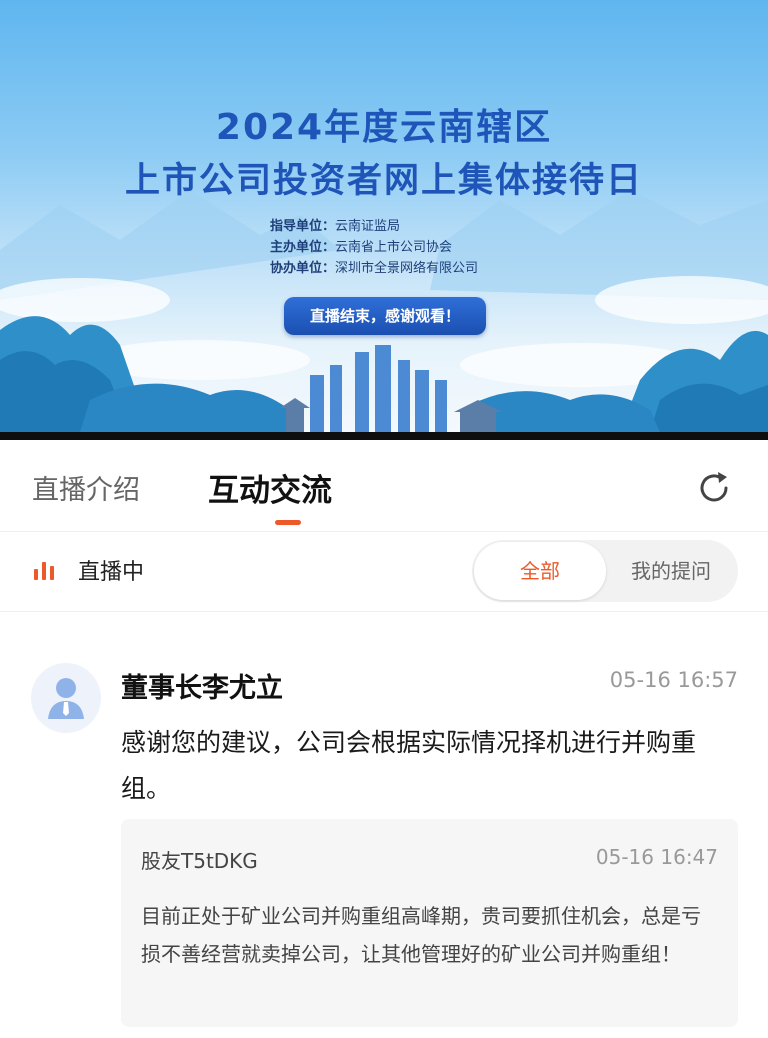 The image size is (768, 1038). I want to click on asker-name: 股友T5tDKG, so click(199, 861).